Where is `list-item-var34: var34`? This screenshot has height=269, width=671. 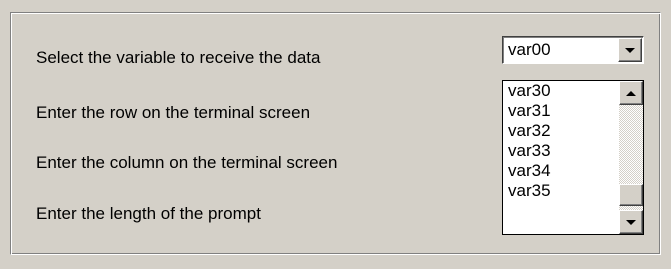
list-item-var34: var34 is located at coordinates (529, 171).